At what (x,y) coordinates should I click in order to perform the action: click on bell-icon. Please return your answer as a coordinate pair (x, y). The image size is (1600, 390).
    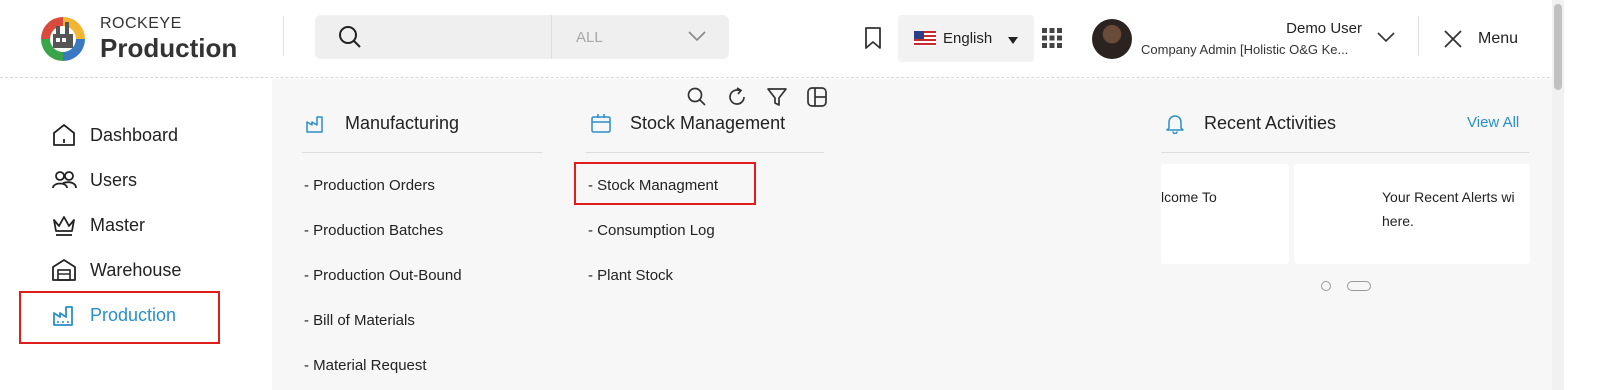
    Looking at the image, I should click on (1175, 124).